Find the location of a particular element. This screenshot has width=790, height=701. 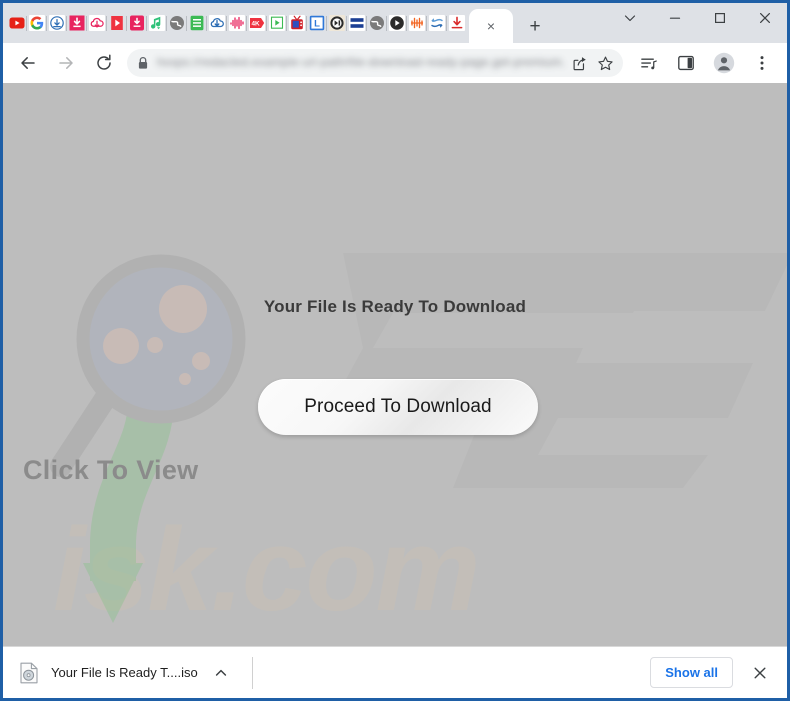

cloud-arrow-icon is located at coordinates (97, 23).